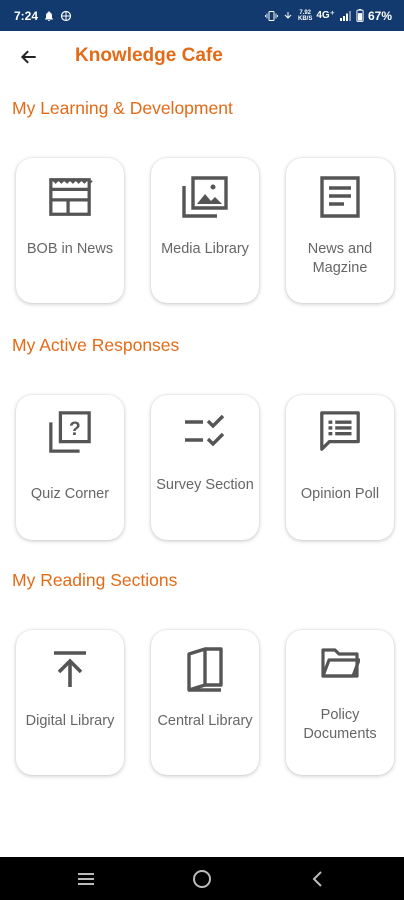  I want to click on section-title-reading-sections: My Reading Sections, so click(95, 580).